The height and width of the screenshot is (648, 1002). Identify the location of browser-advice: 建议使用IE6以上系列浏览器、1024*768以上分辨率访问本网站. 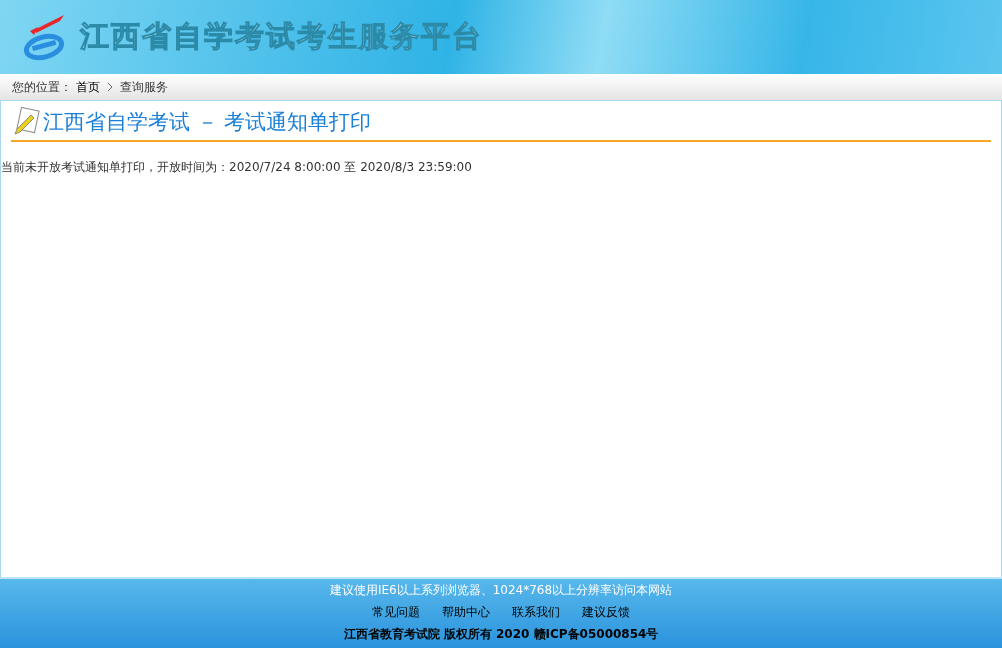
(501, 591).